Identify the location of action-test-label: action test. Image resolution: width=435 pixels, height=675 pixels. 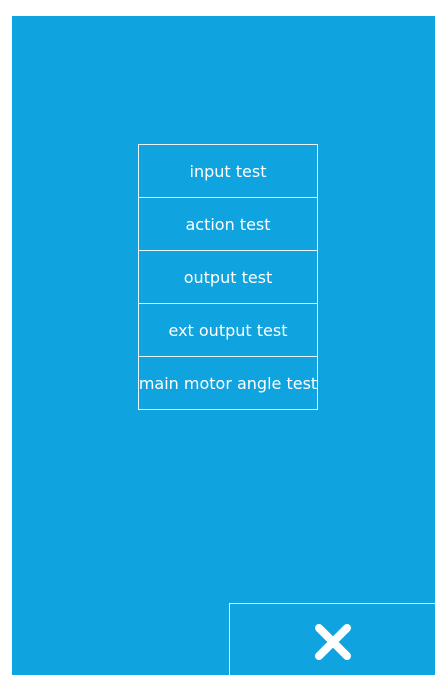
(228, 224).